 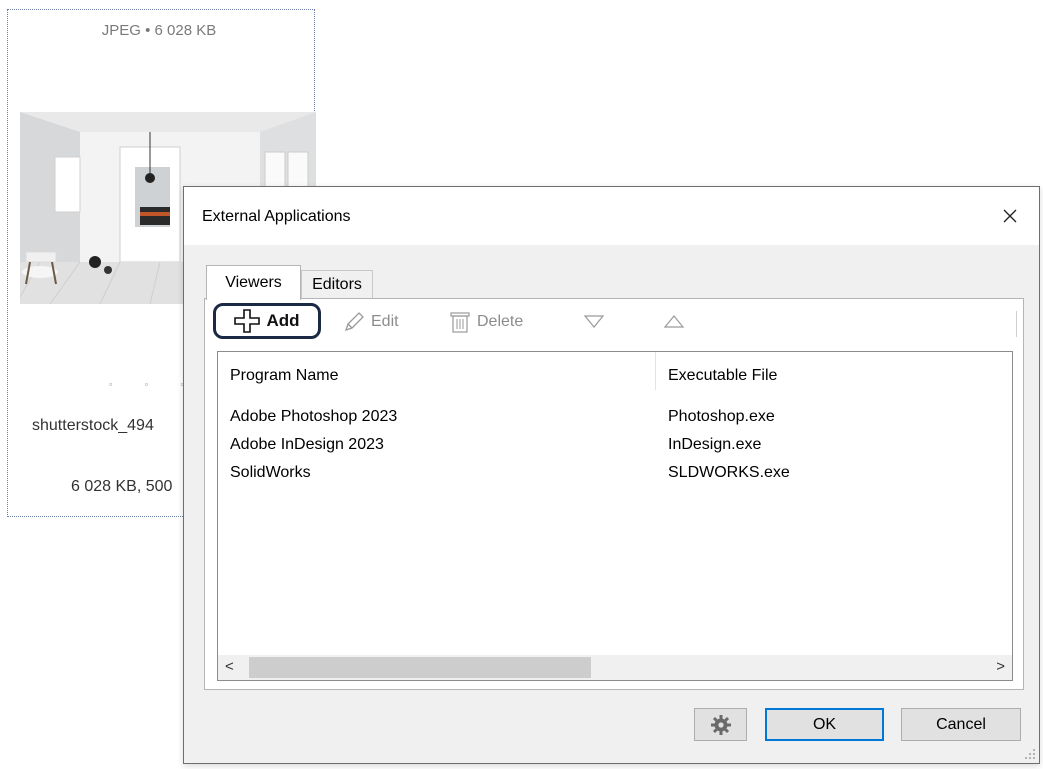 I want to click on executable-file-cell: InDesign.exe, so click(x=715, y=444).